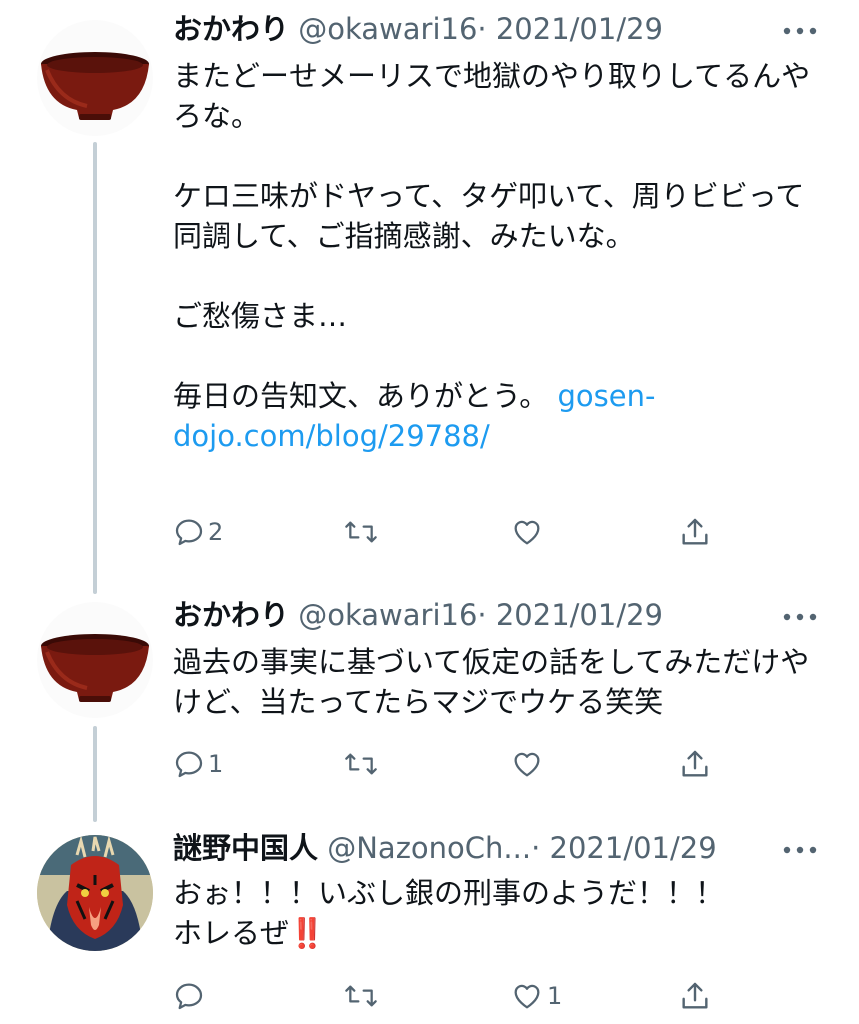 The width and height of the screenshot is (859, 1024). What do you see at coordinates (307, 933) in the screenshot?
I see `double-exclamation-emoji: ‼️` at bounding box center [307, 933].